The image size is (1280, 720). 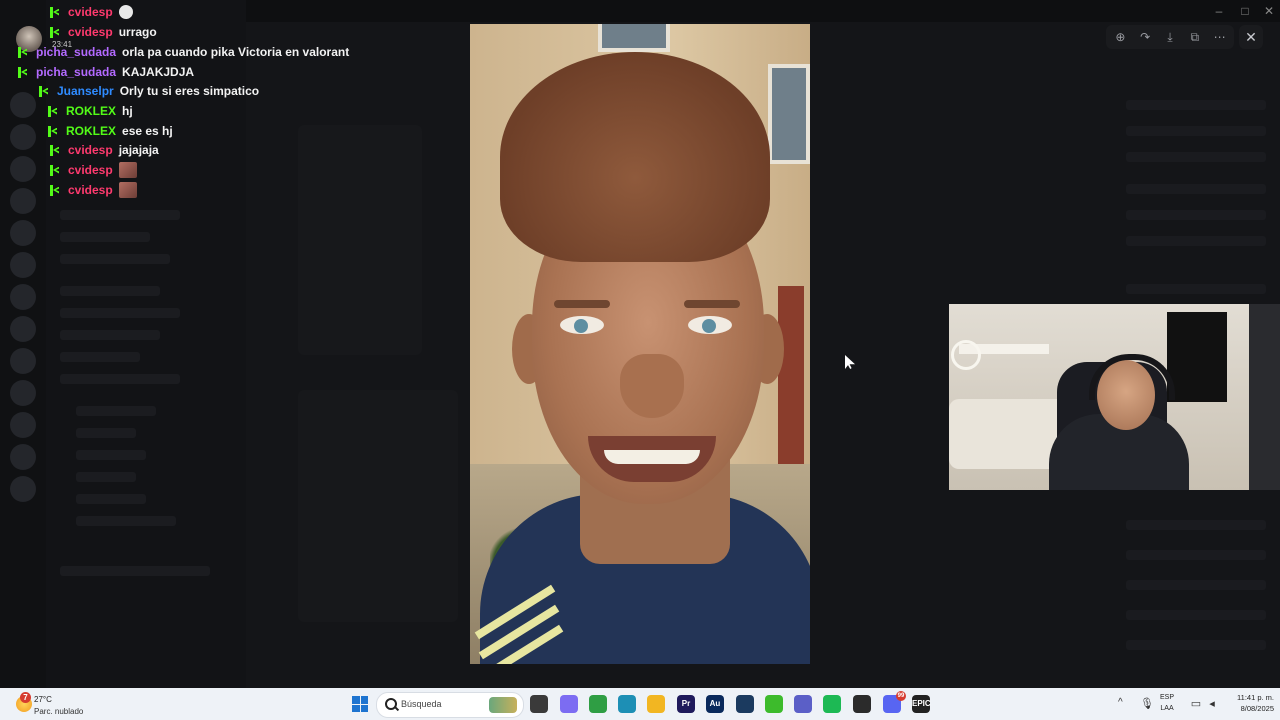 I want to click on start-button, so click(x=360, y=704).